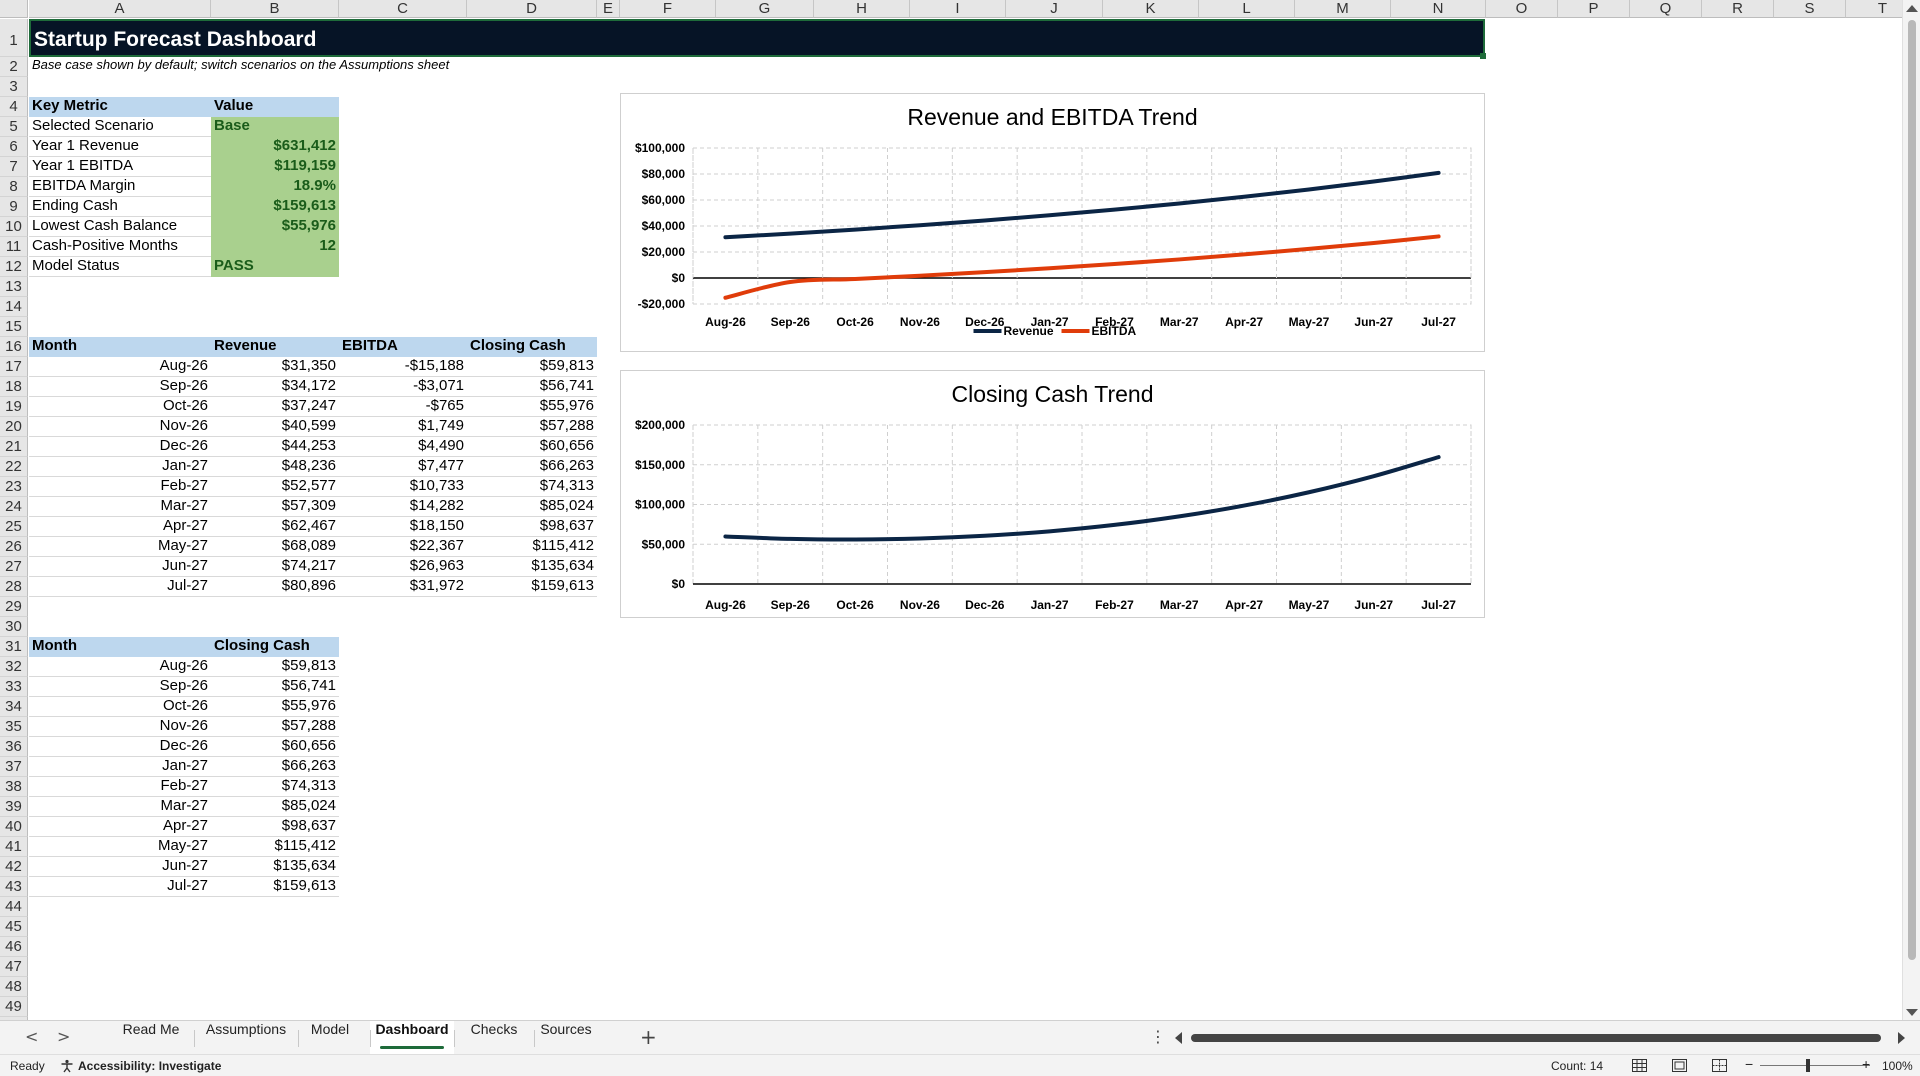  What do you see at coordinates (151, 1038) in the screenshot?
I see `sheet-tab-read-me: Read Me` at bounding box center [151, 1038].